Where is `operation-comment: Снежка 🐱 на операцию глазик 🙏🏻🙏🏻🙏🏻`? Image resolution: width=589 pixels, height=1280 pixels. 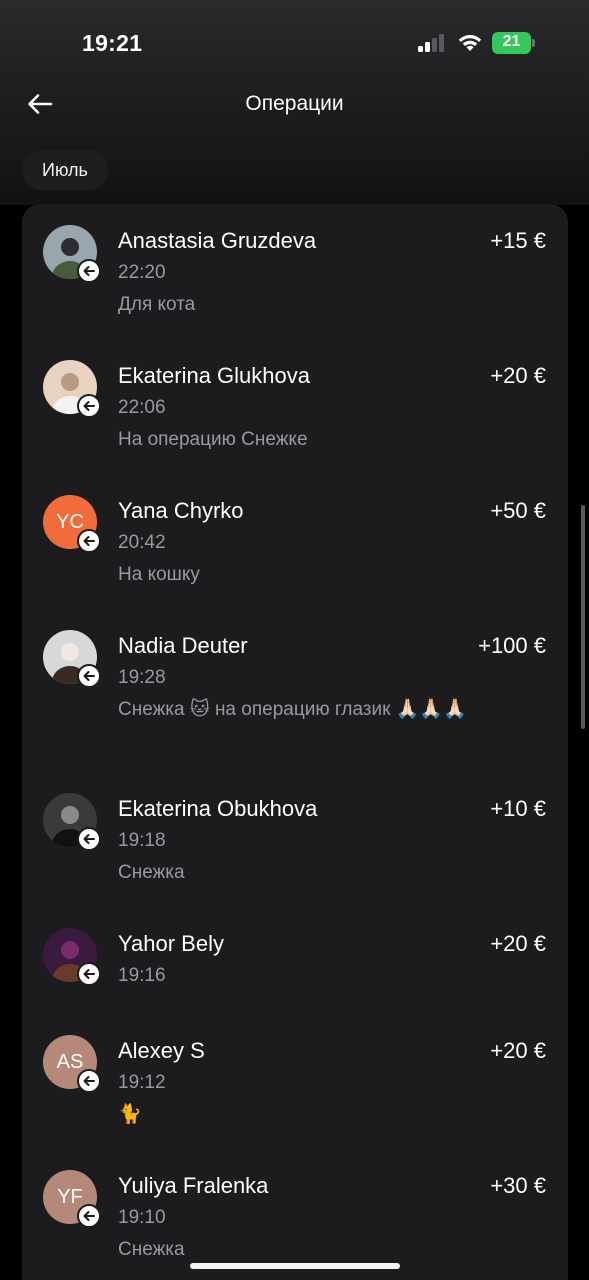 operation-comment: Снежка 🐱 на операцию глазик 🙏🏻🙏🏻🙏🏻 is located at coordinates (292, 709).